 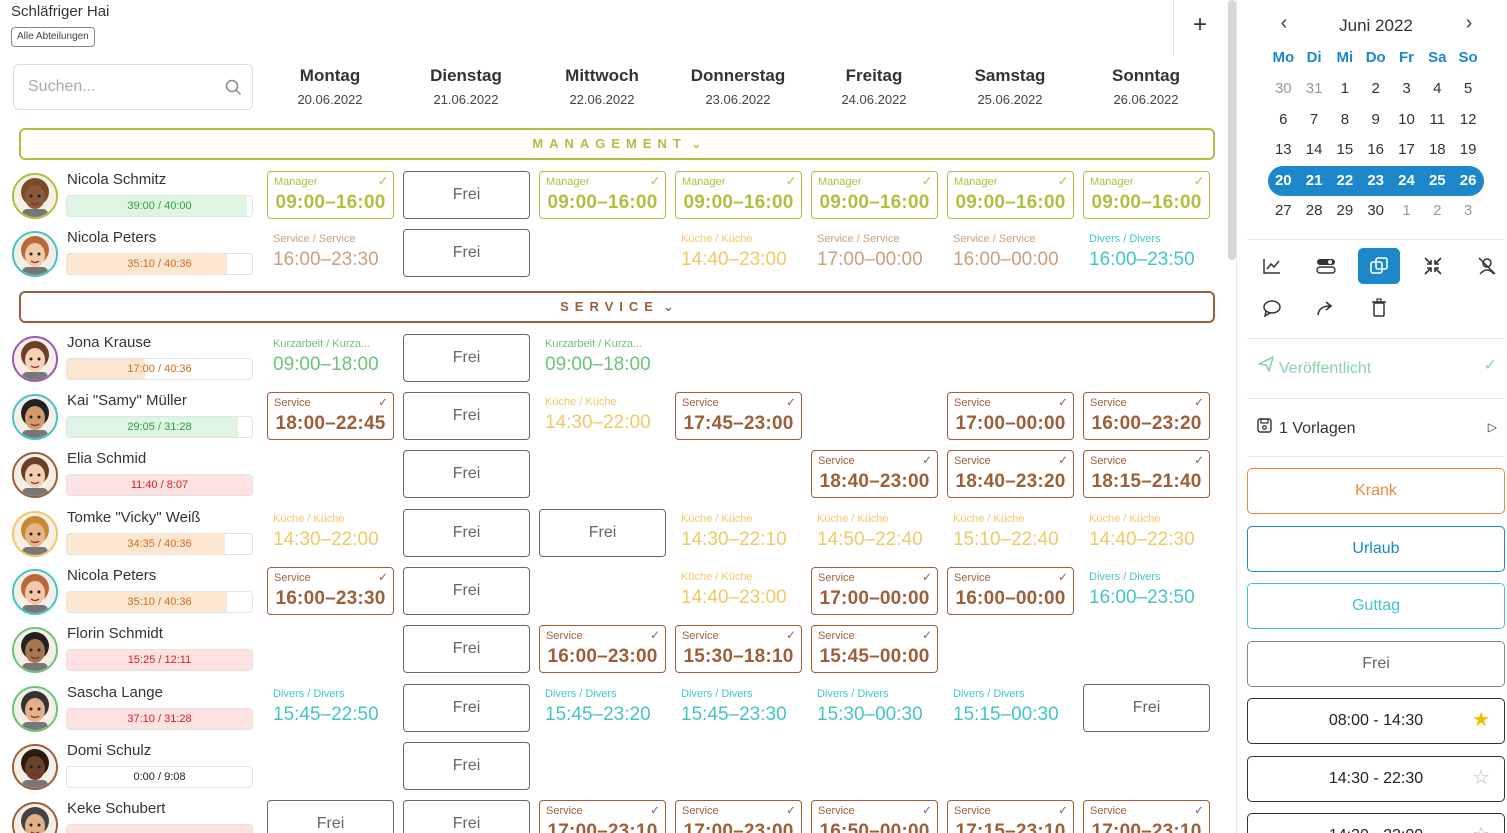 I want to click on shift-open: Service / Service 16:00–00:00, so click(x=1010, y=253).